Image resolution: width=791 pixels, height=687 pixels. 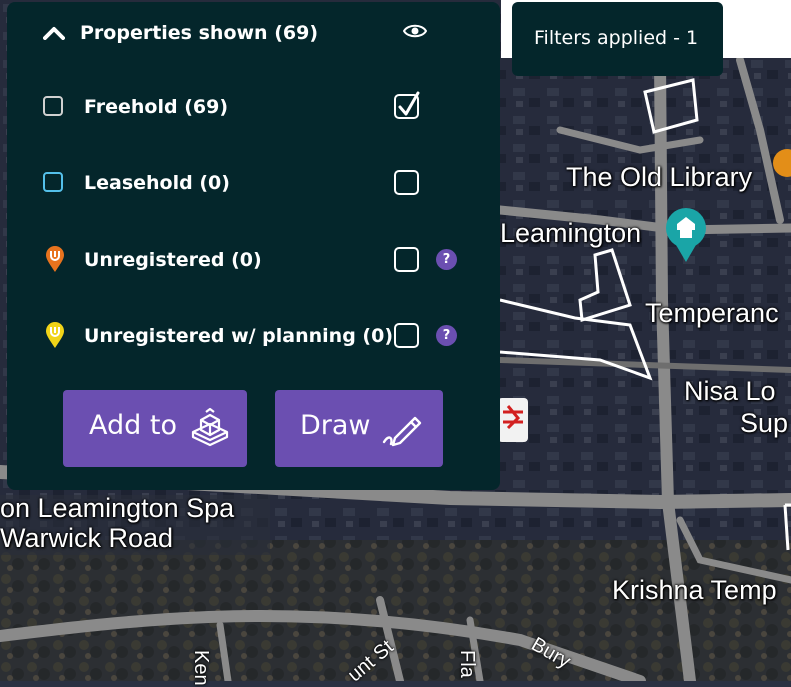 I want to click on draw-button-label: Draw, so click(x=335, y=425).